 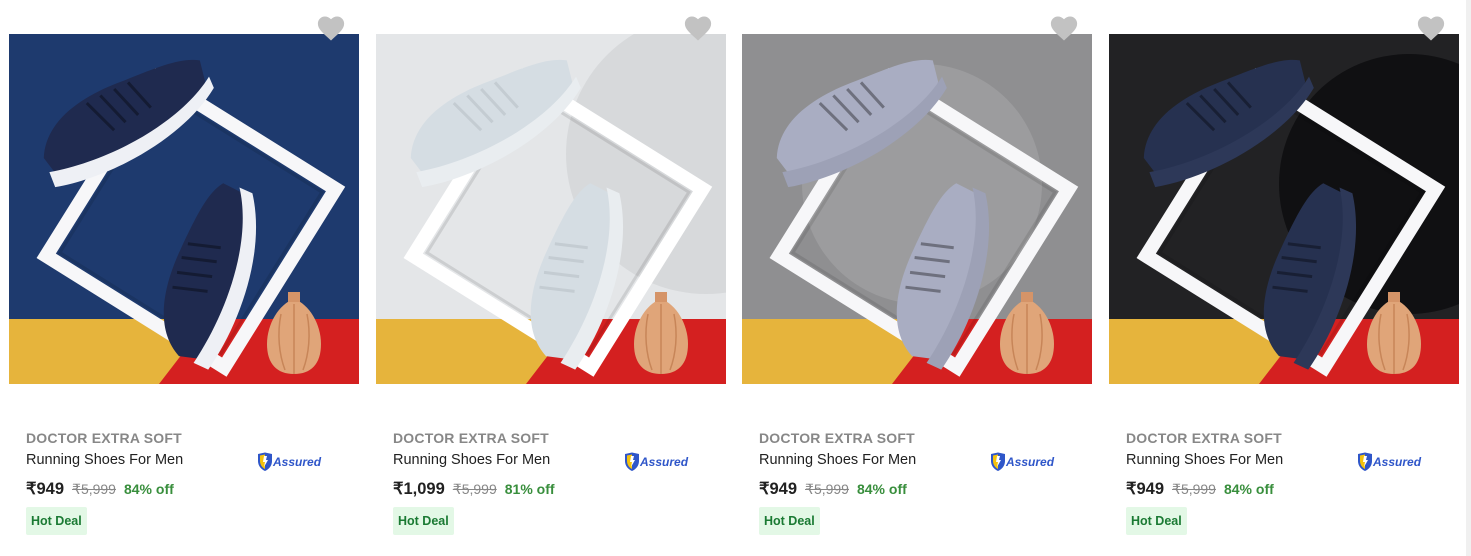 What do you see at coordinates (1468, 278) in the screenshot?
I see `scrollbar-track` at bounding box center [1468, 278].